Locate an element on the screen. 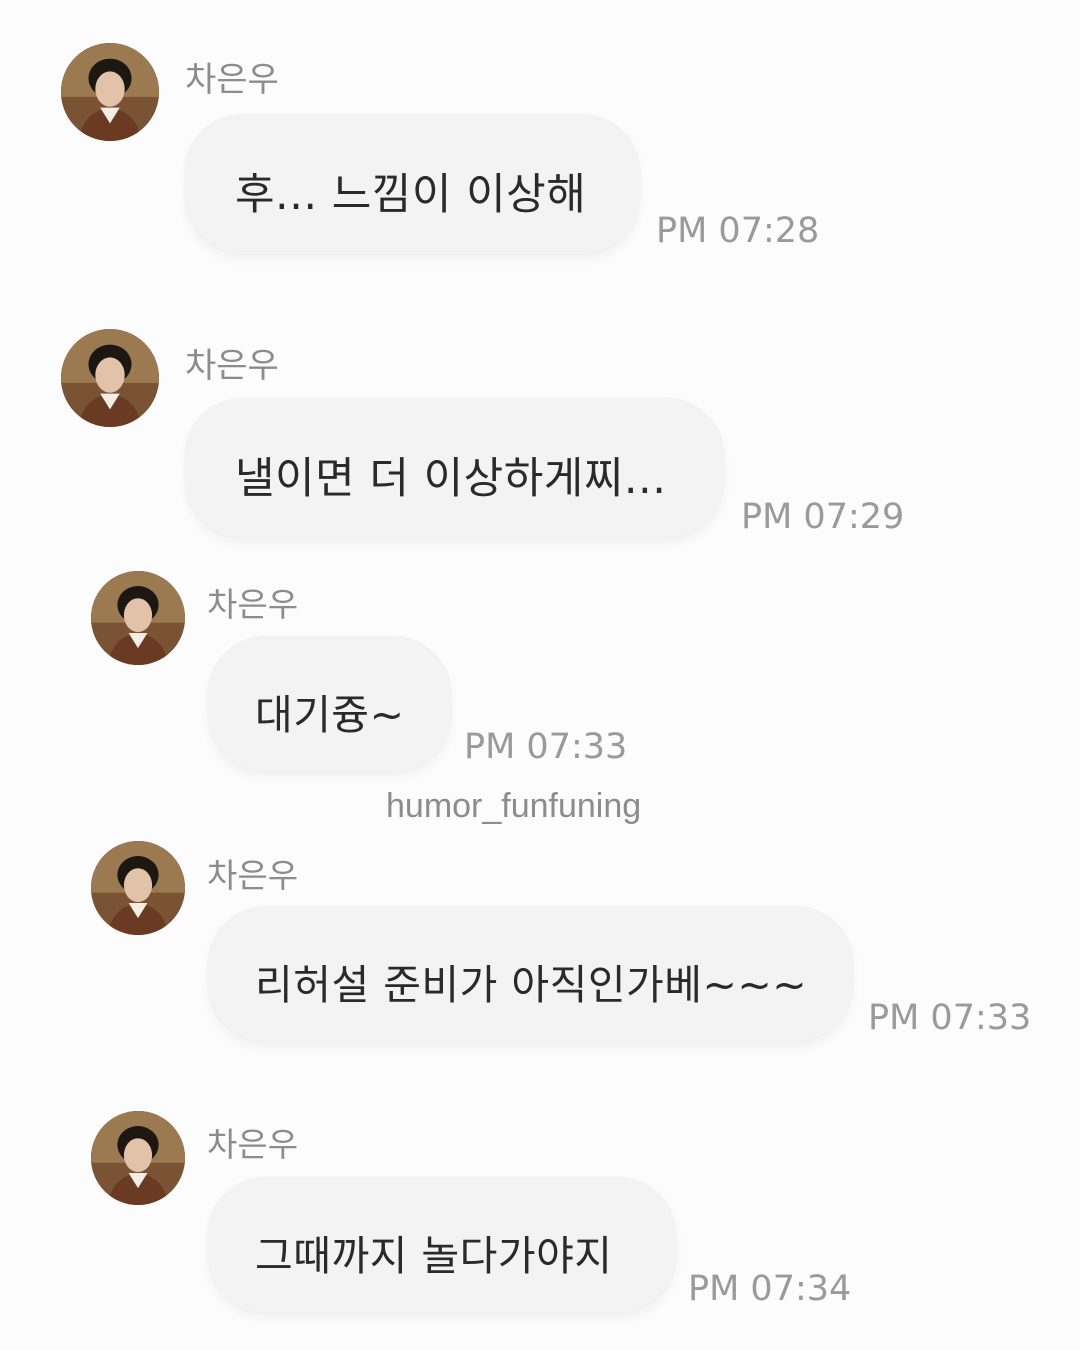 This screenshot has width=1080, height=1350. message-time: PM 07:34 is located at coordinates (770, 1289).